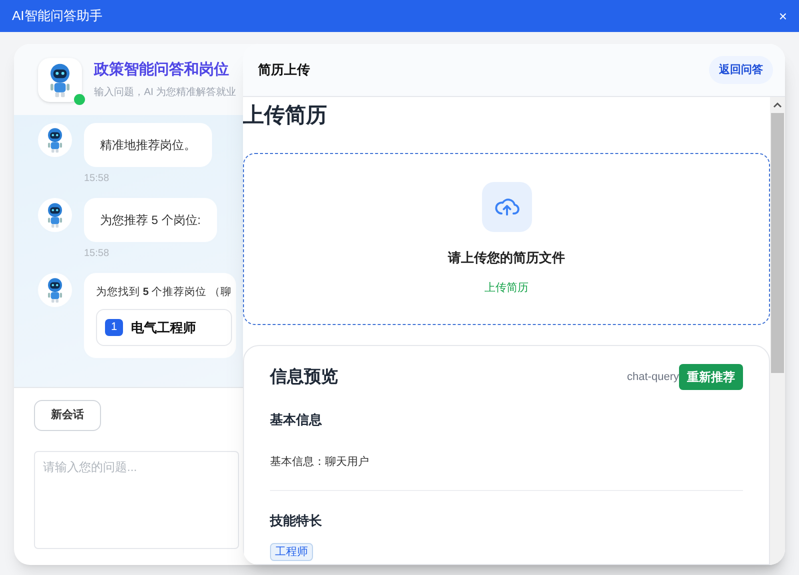  I want to click on upload-heading: 上传简历, so click(285, 116).